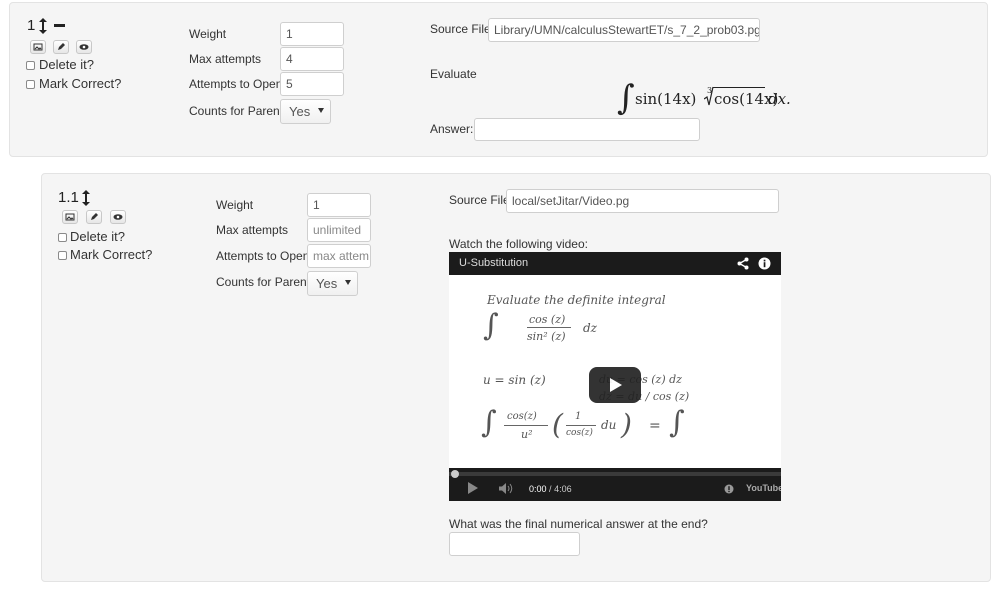  I want to click on video-controls: 0:00 / 4:06 YouTube, so click(615, 484).